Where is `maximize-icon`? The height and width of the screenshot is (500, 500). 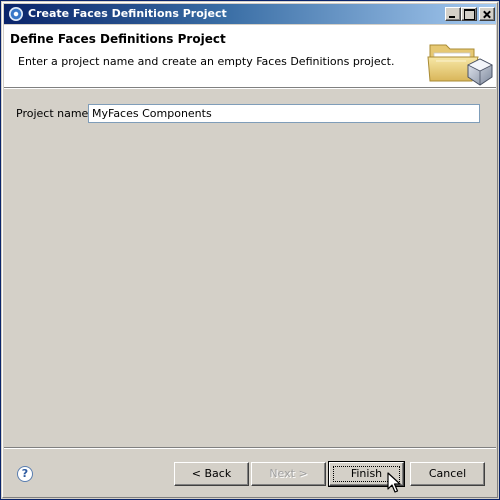 maximize-icon is located at coordinates (469, 14).